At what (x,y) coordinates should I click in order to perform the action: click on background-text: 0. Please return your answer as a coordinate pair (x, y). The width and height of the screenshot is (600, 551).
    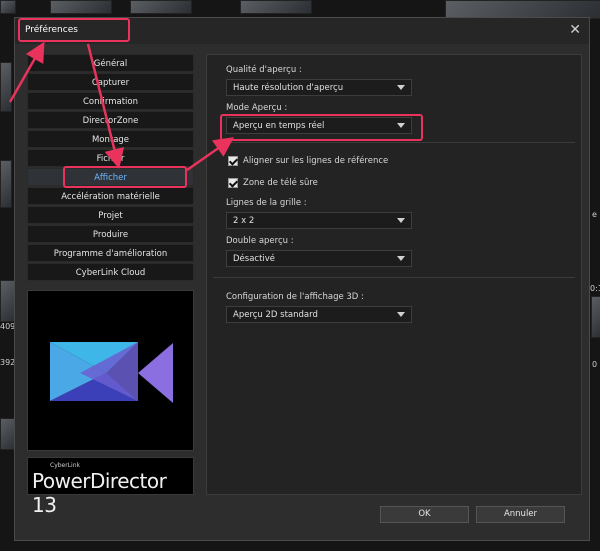
    Looking at the image, I should click on (595, 364).